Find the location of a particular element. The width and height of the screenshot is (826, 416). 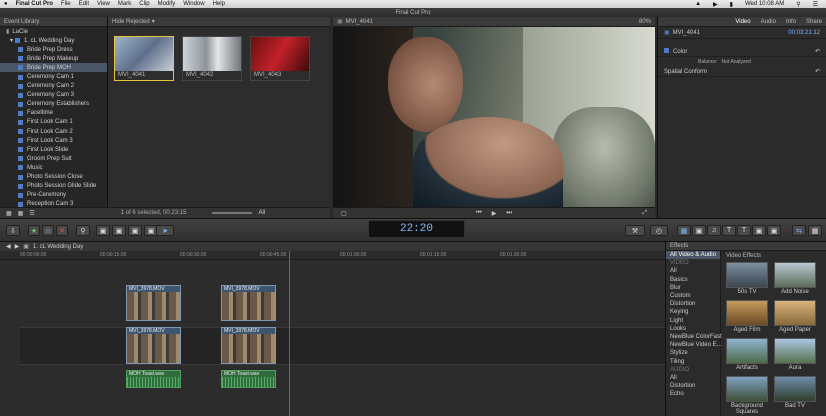

connect-button: ▣ is located at coordinates (103, 230).